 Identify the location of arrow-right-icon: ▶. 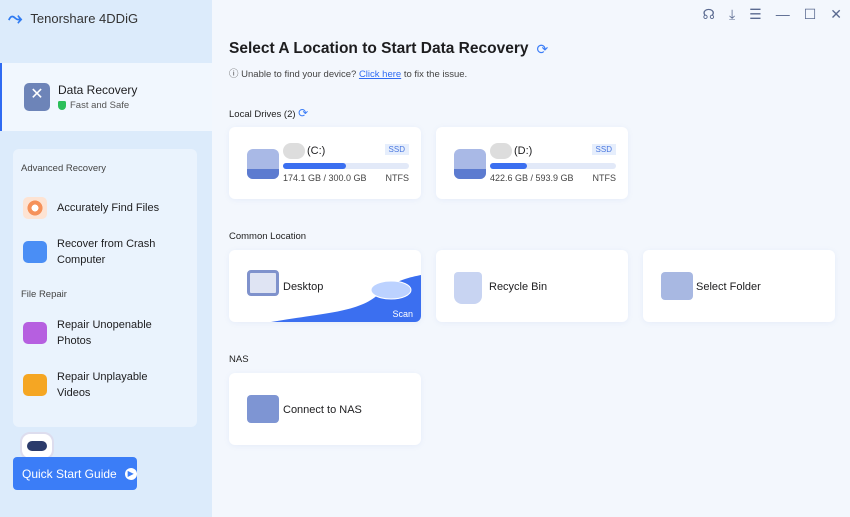
(130, 473).